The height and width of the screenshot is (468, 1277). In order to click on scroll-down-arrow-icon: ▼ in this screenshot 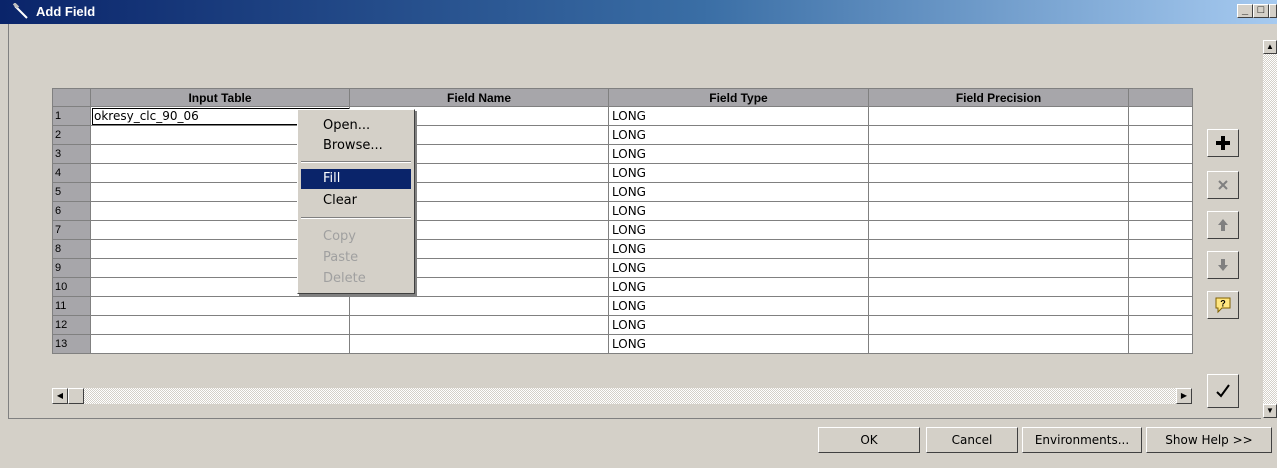, I will do `click(1270, 411)`.